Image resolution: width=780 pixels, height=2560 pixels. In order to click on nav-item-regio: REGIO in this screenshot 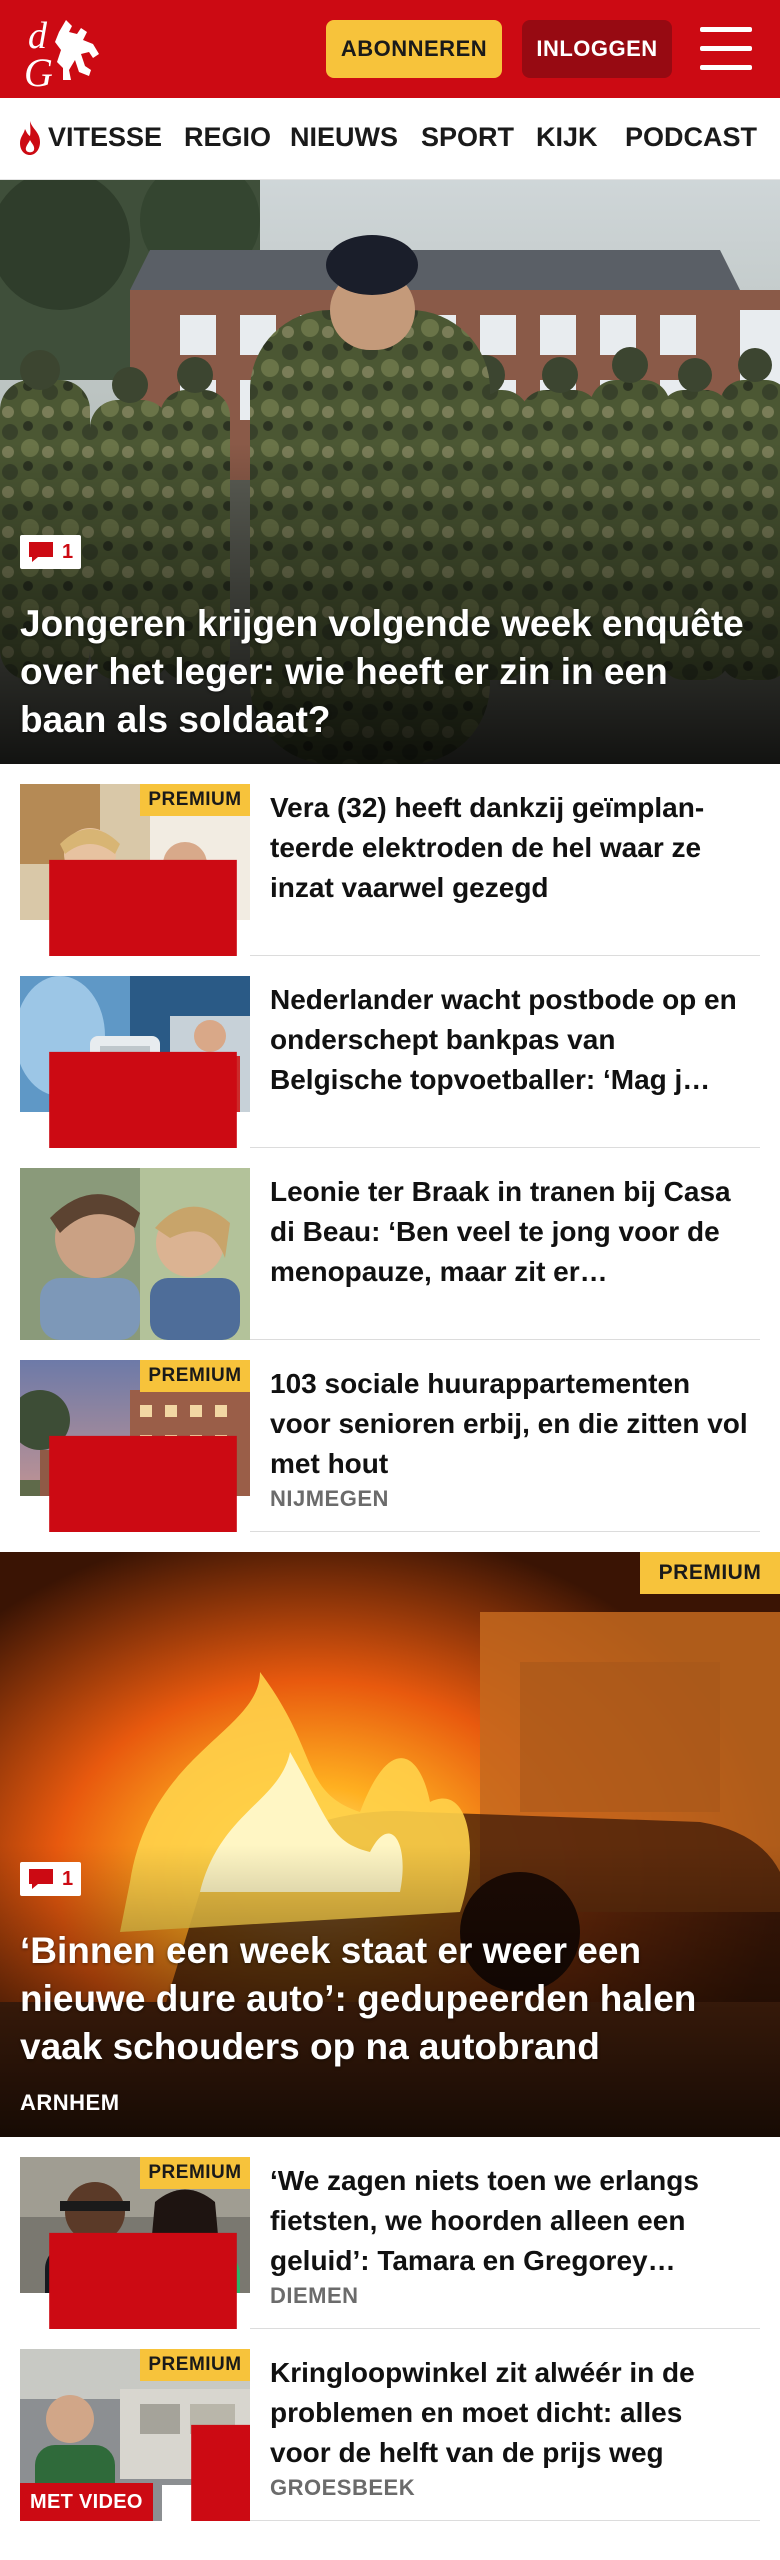, I will do `click(227, 137)`.